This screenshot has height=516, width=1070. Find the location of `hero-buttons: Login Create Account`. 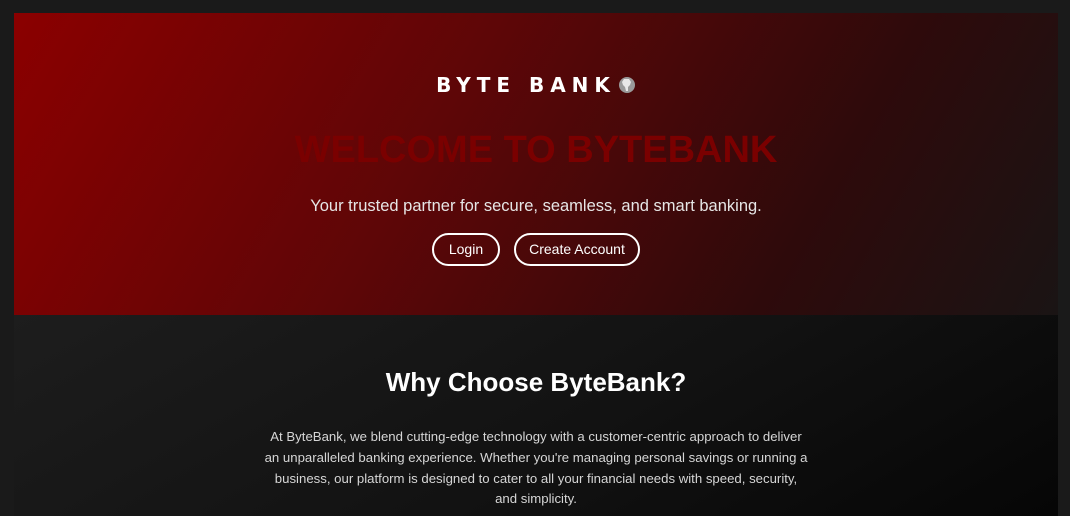

hero-buttons: Login Create Account is located at coordinates (536, 249).